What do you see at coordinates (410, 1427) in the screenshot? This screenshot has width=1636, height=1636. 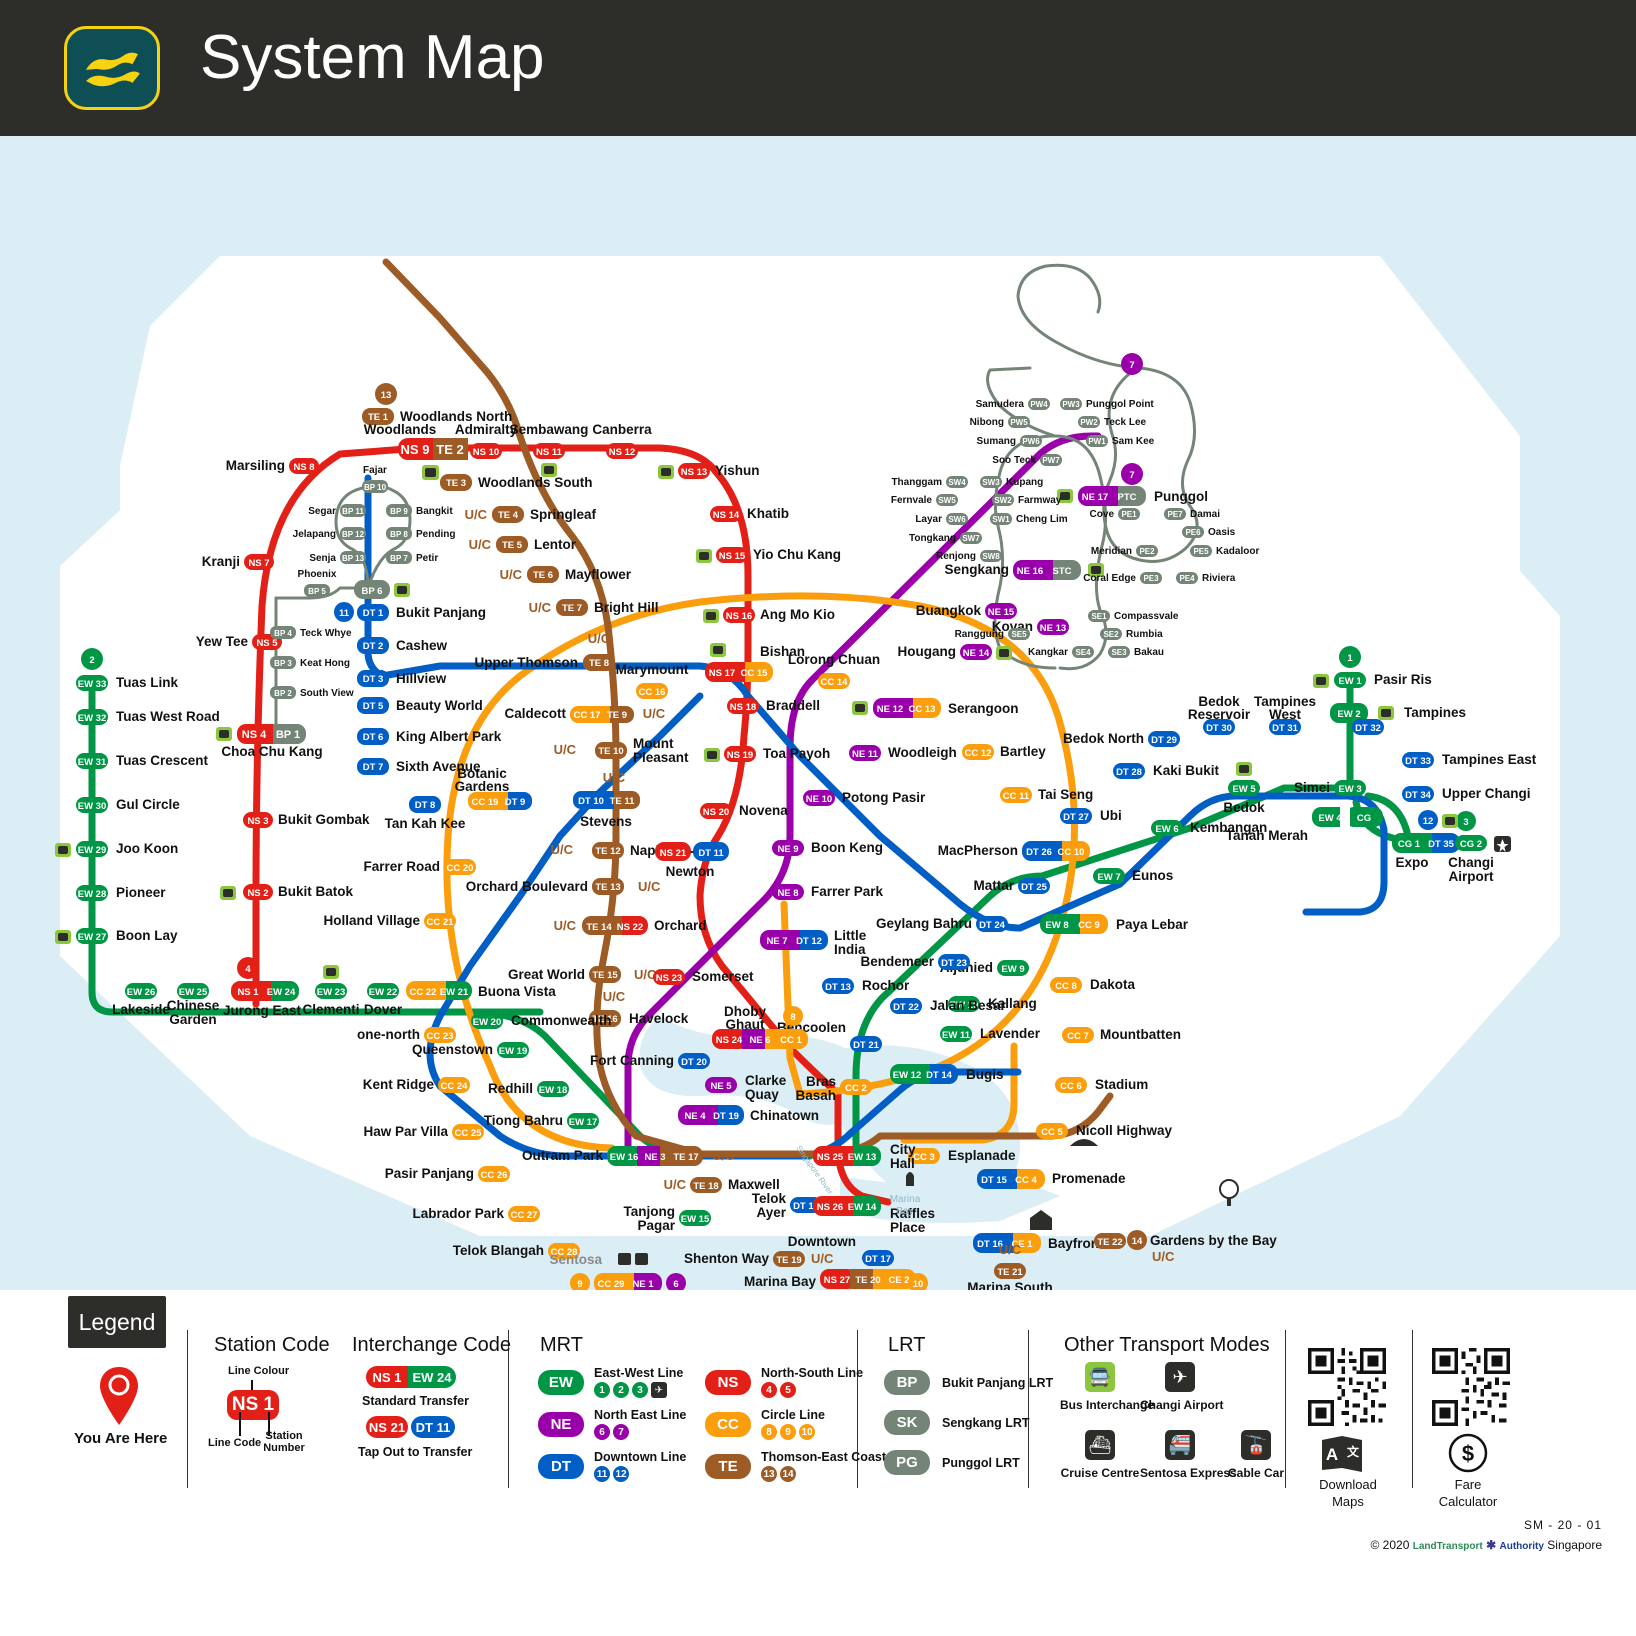 I see `tap-out-transfer-sample: NS 21 DT 11` at bounding box center [410, 1427].